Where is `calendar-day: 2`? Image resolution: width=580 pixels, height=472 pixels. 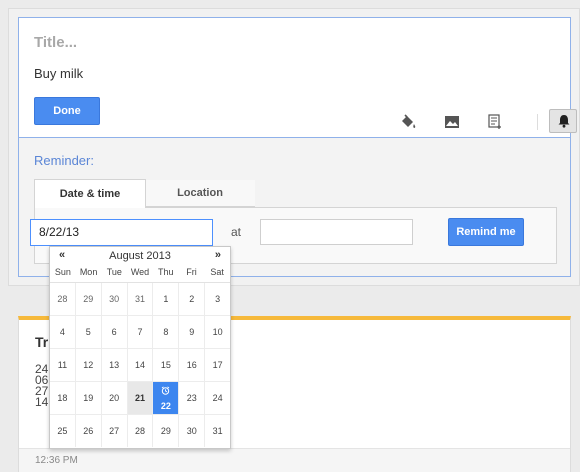
calendar-day: 2 is located at coordinates (191, 299).